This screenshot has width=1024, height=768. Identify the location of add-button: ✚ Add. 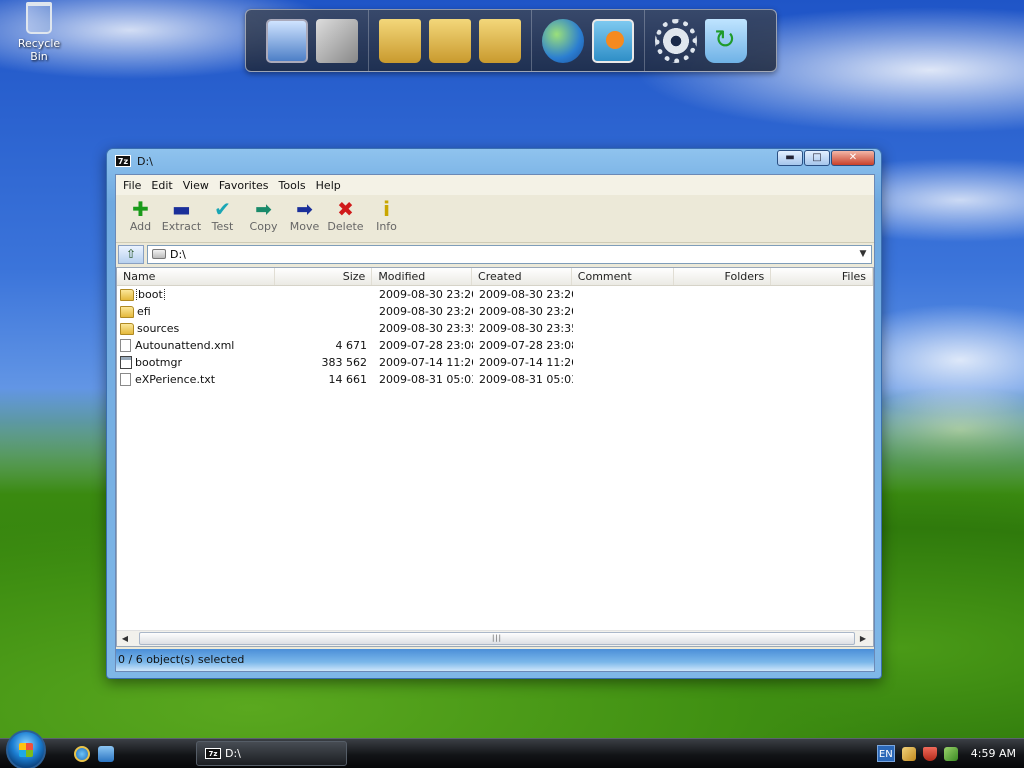
(140, 215).